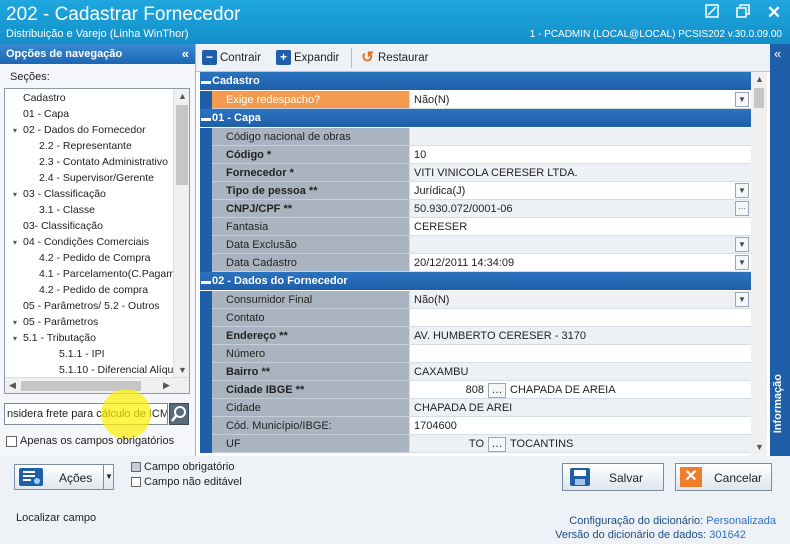 Image resolution: width=790 pixels, height=544 pixels. What do you see at coordinates (475, 354) in the screenshot?
I see `grid-row: Número` at bounding box center [475, 354].